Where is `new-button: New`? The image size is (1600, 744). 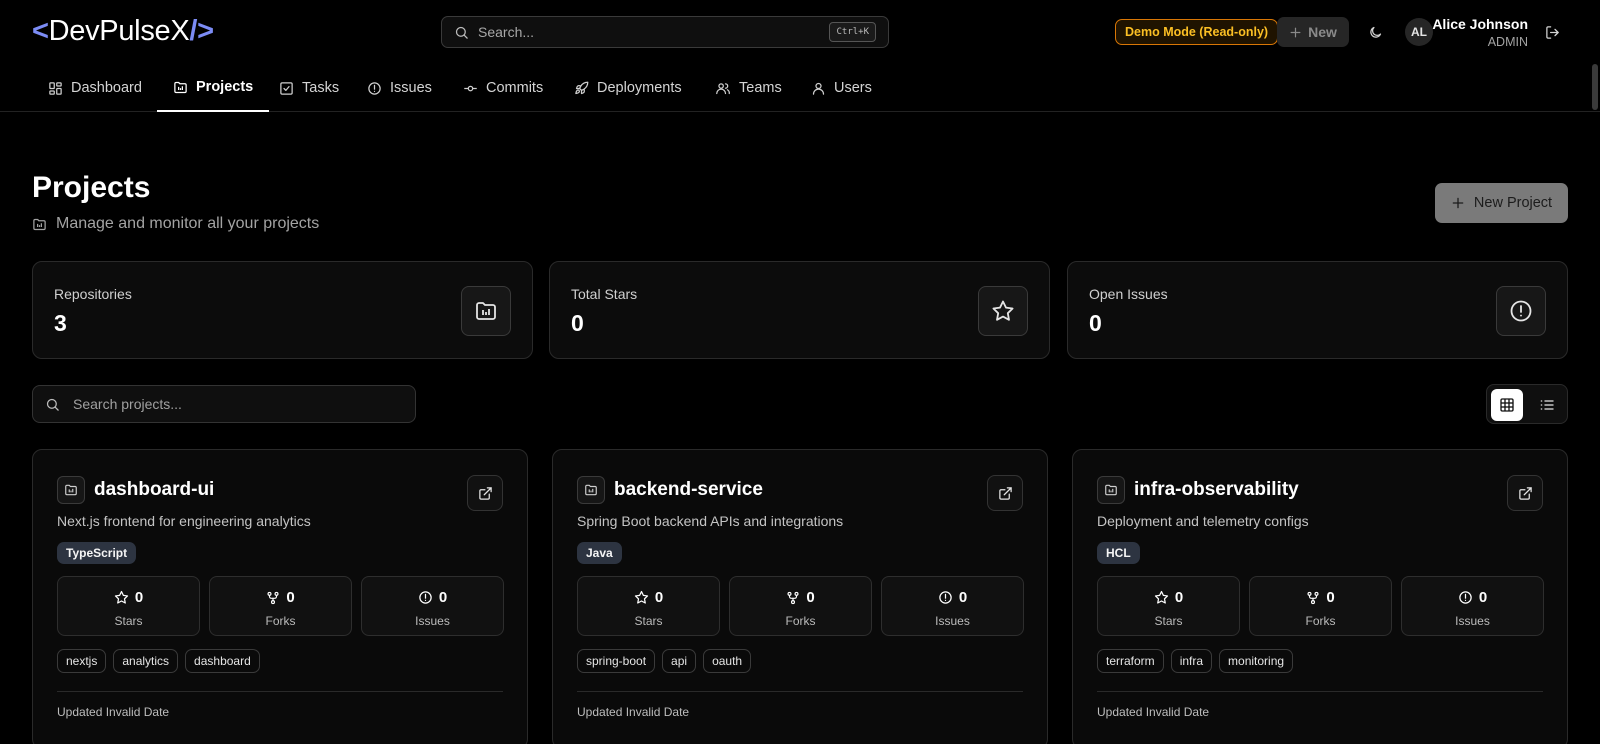 new-button: New is located at coordinates (1313, 32).